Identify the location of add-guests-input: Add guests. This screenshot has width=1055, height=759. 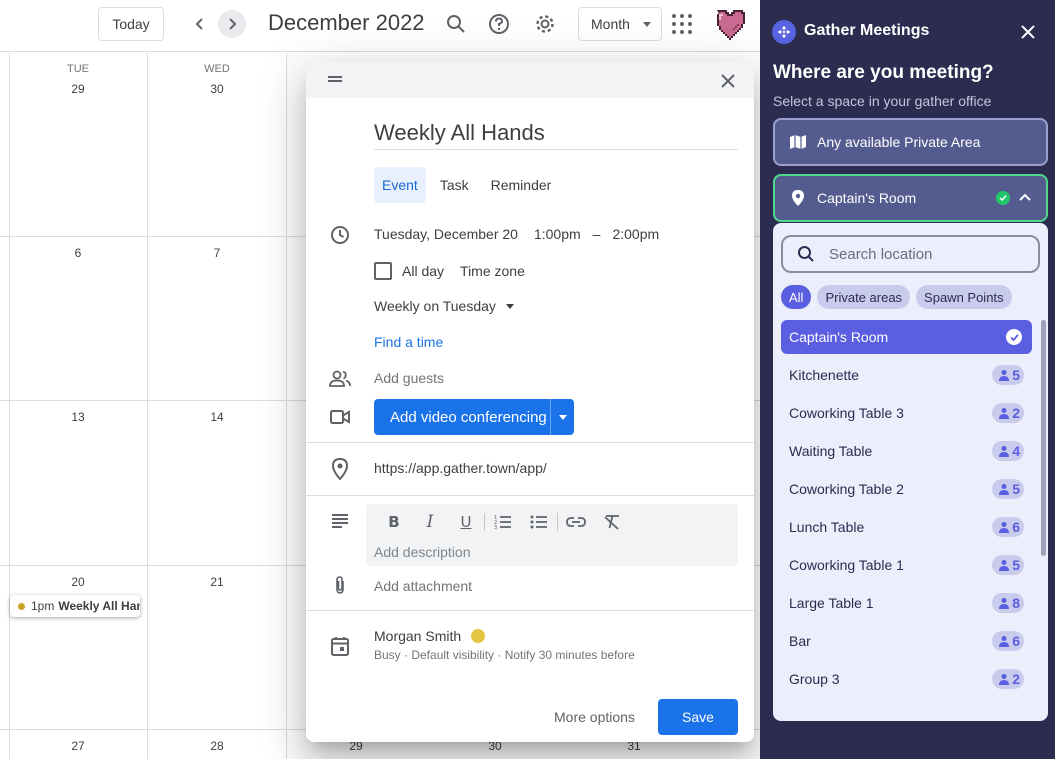
(409, 378).